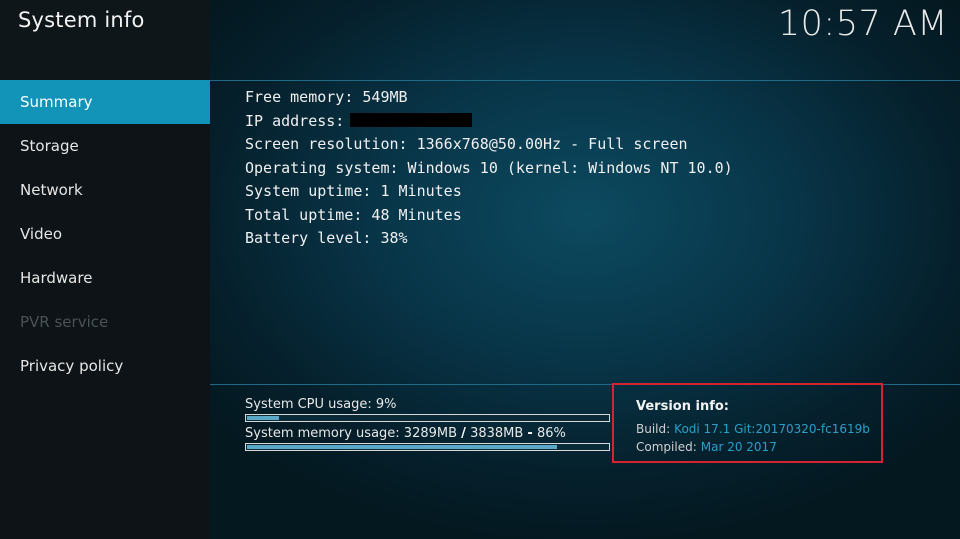 The image size is (960, 539). I want to click on ip-address-label: IP address:, so click(295, 120).